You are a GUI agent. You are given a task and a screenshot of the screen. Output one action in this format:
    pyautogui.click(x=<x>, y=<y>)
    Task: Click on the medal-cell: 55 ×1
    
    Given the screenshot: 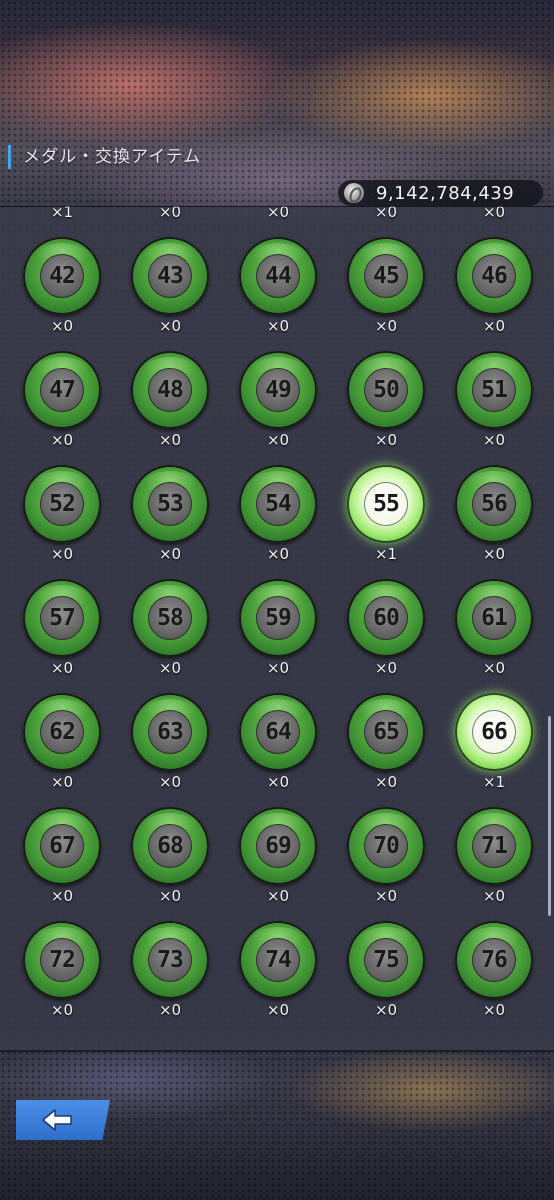 What is the action you would take?
    pyautogui.click(x=386, y=521)
    